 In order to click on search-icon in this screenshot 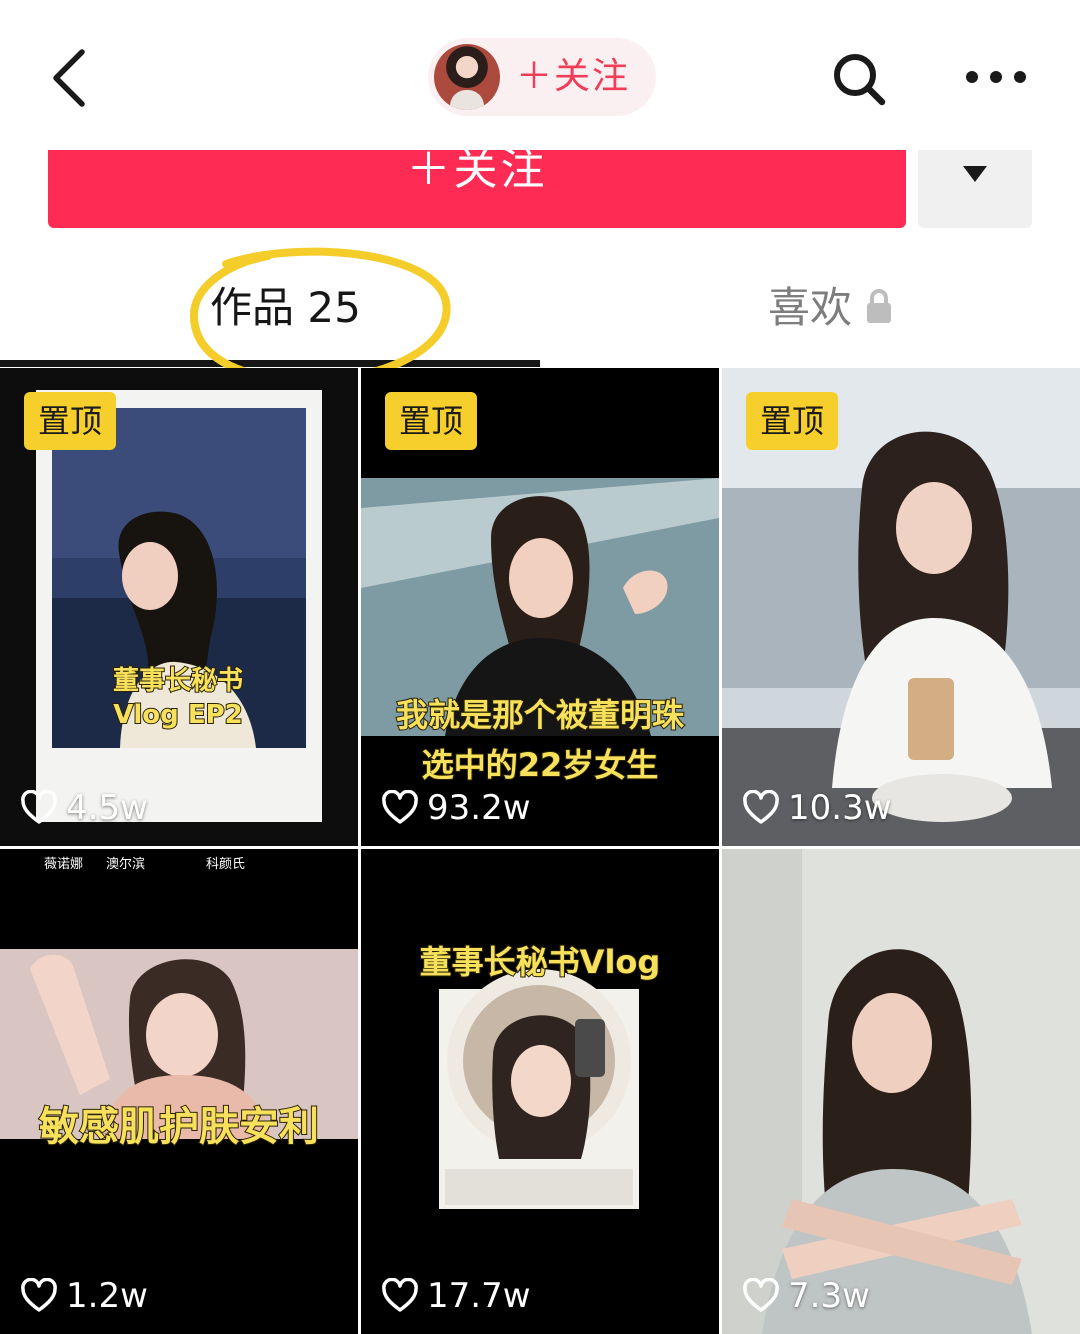, I will do `click(860, 80)`.